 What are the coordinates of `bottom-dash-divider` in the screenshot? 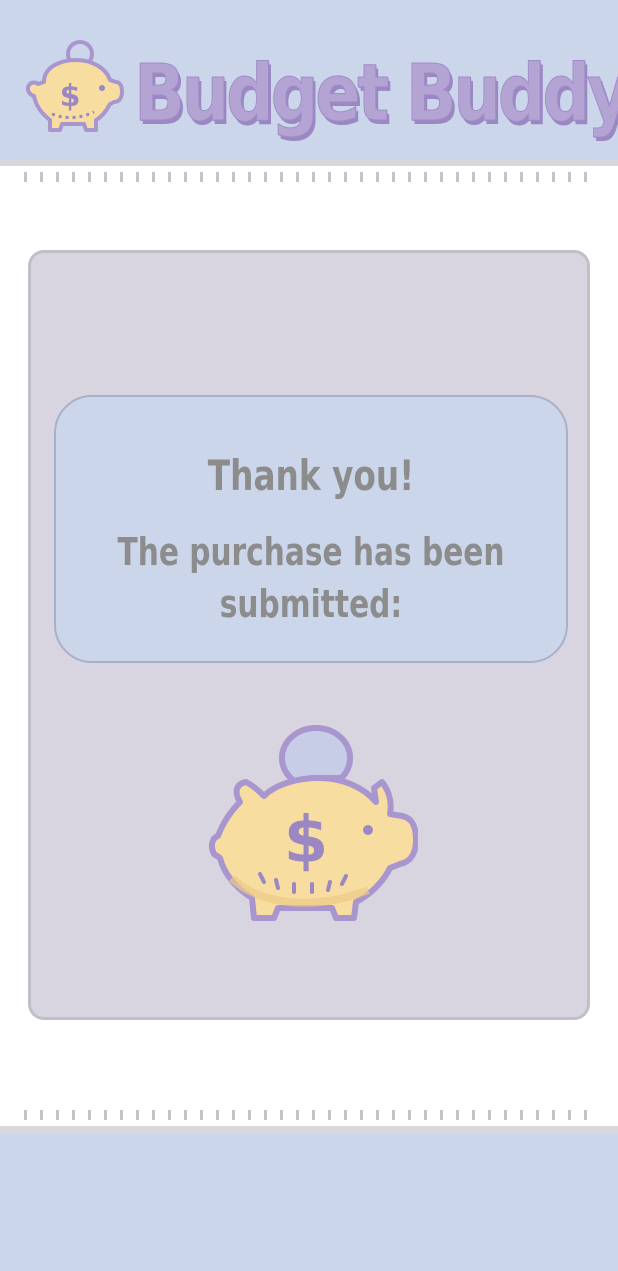 It's located at (309, 1115).